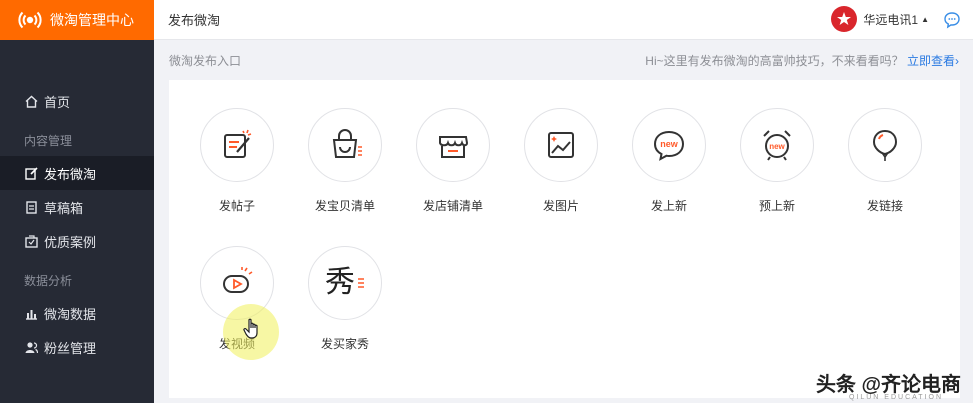 The image size is (973, 403). I want to click on tip-message: Hi~这里有发布微淘的高富帅技巧，不来看看吗？, so click(774, 60).